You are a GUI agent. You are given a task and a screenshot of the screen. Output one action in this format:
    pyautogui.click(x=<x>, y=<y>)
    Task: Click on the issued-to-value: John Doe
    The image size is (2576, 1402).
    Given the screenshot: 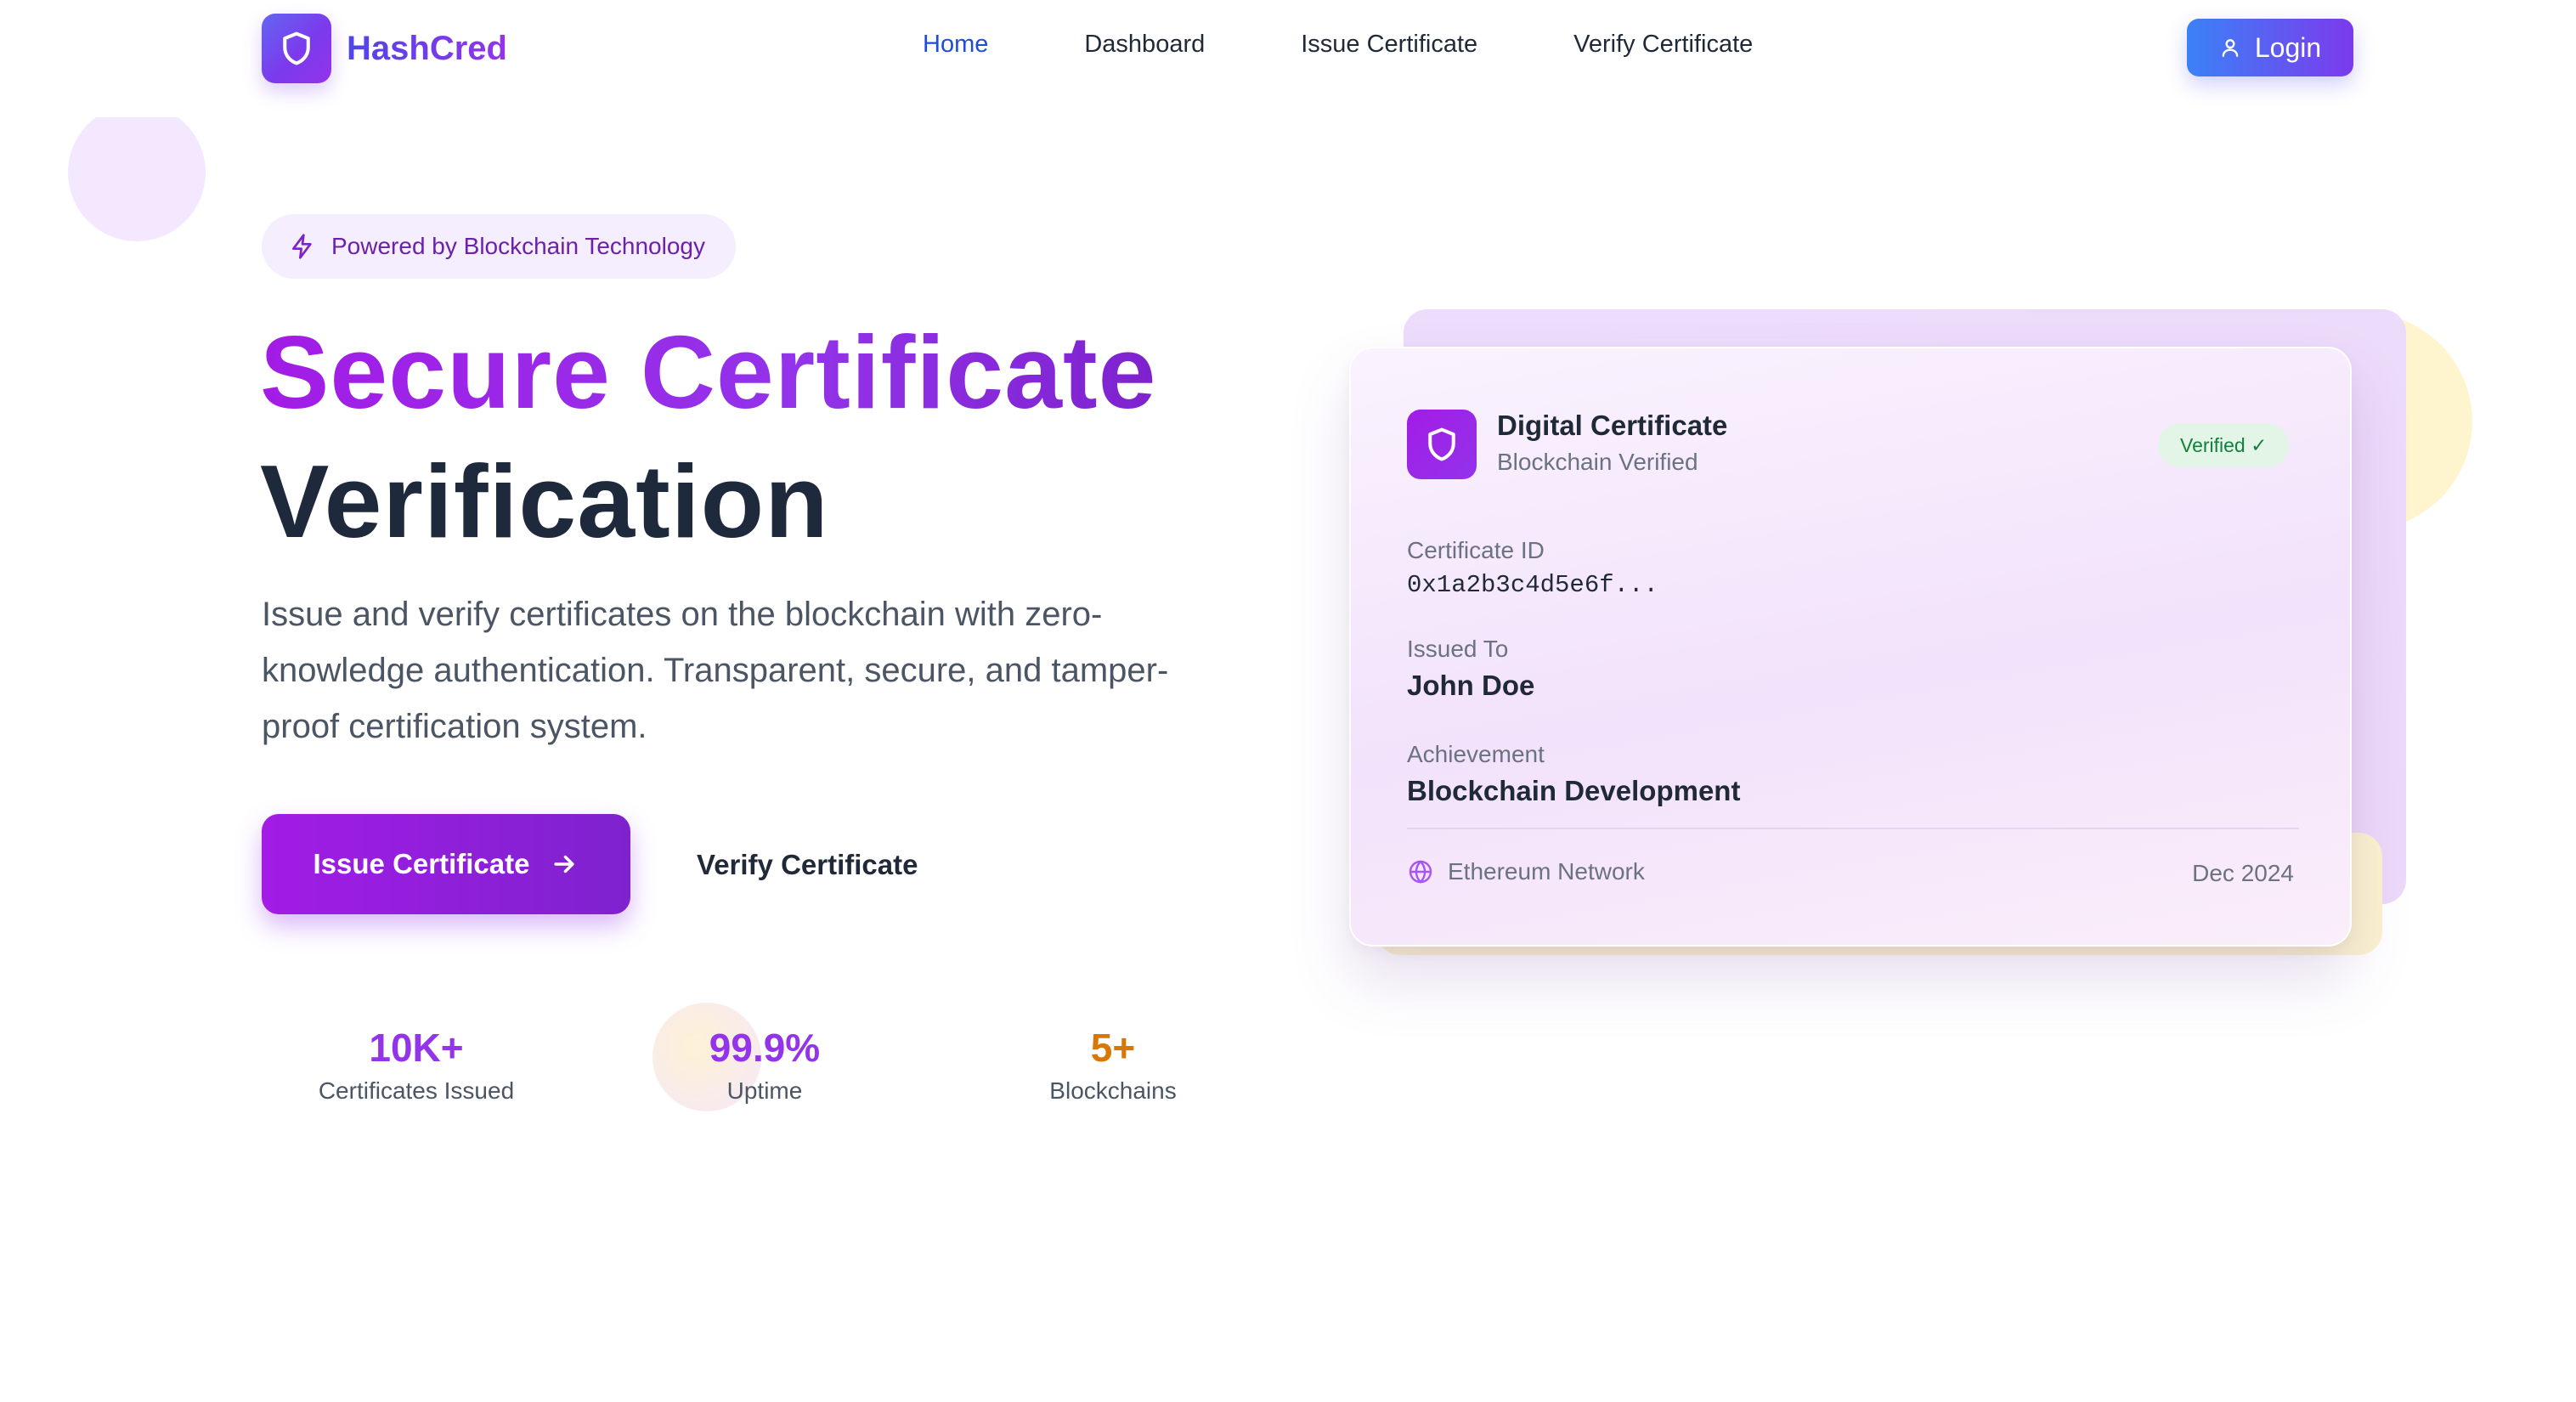 What is the action you would take?
    pyautogui.click(x=1471, y=685)
    